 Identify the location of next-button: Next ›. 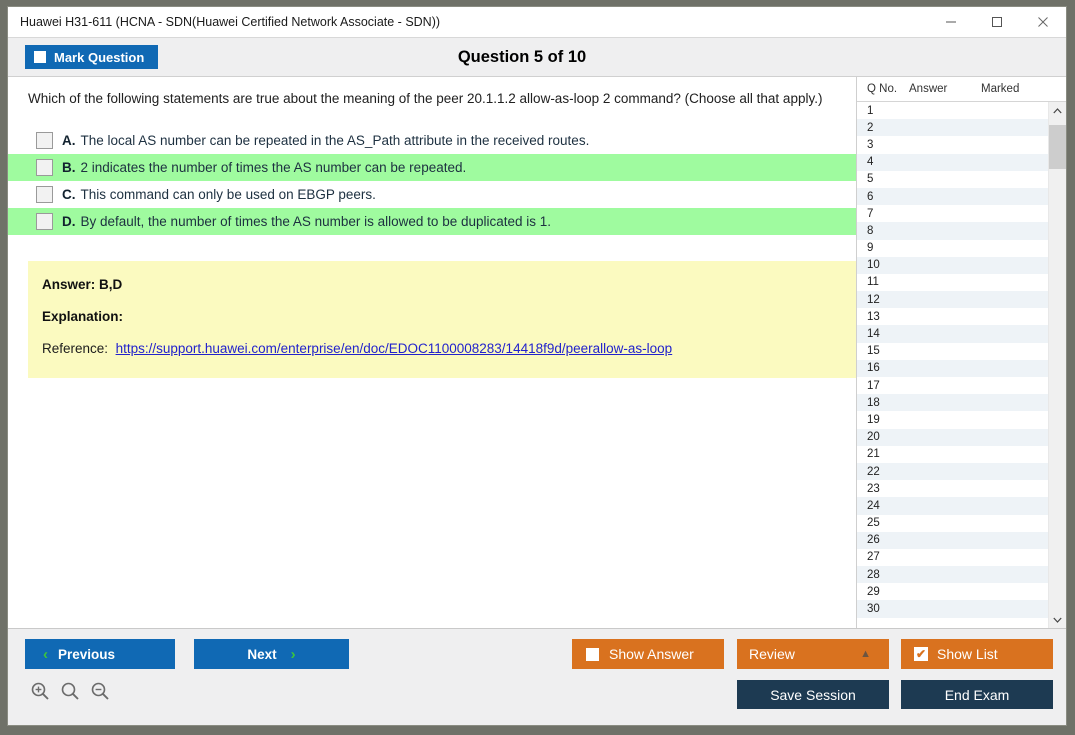
(271, 654).